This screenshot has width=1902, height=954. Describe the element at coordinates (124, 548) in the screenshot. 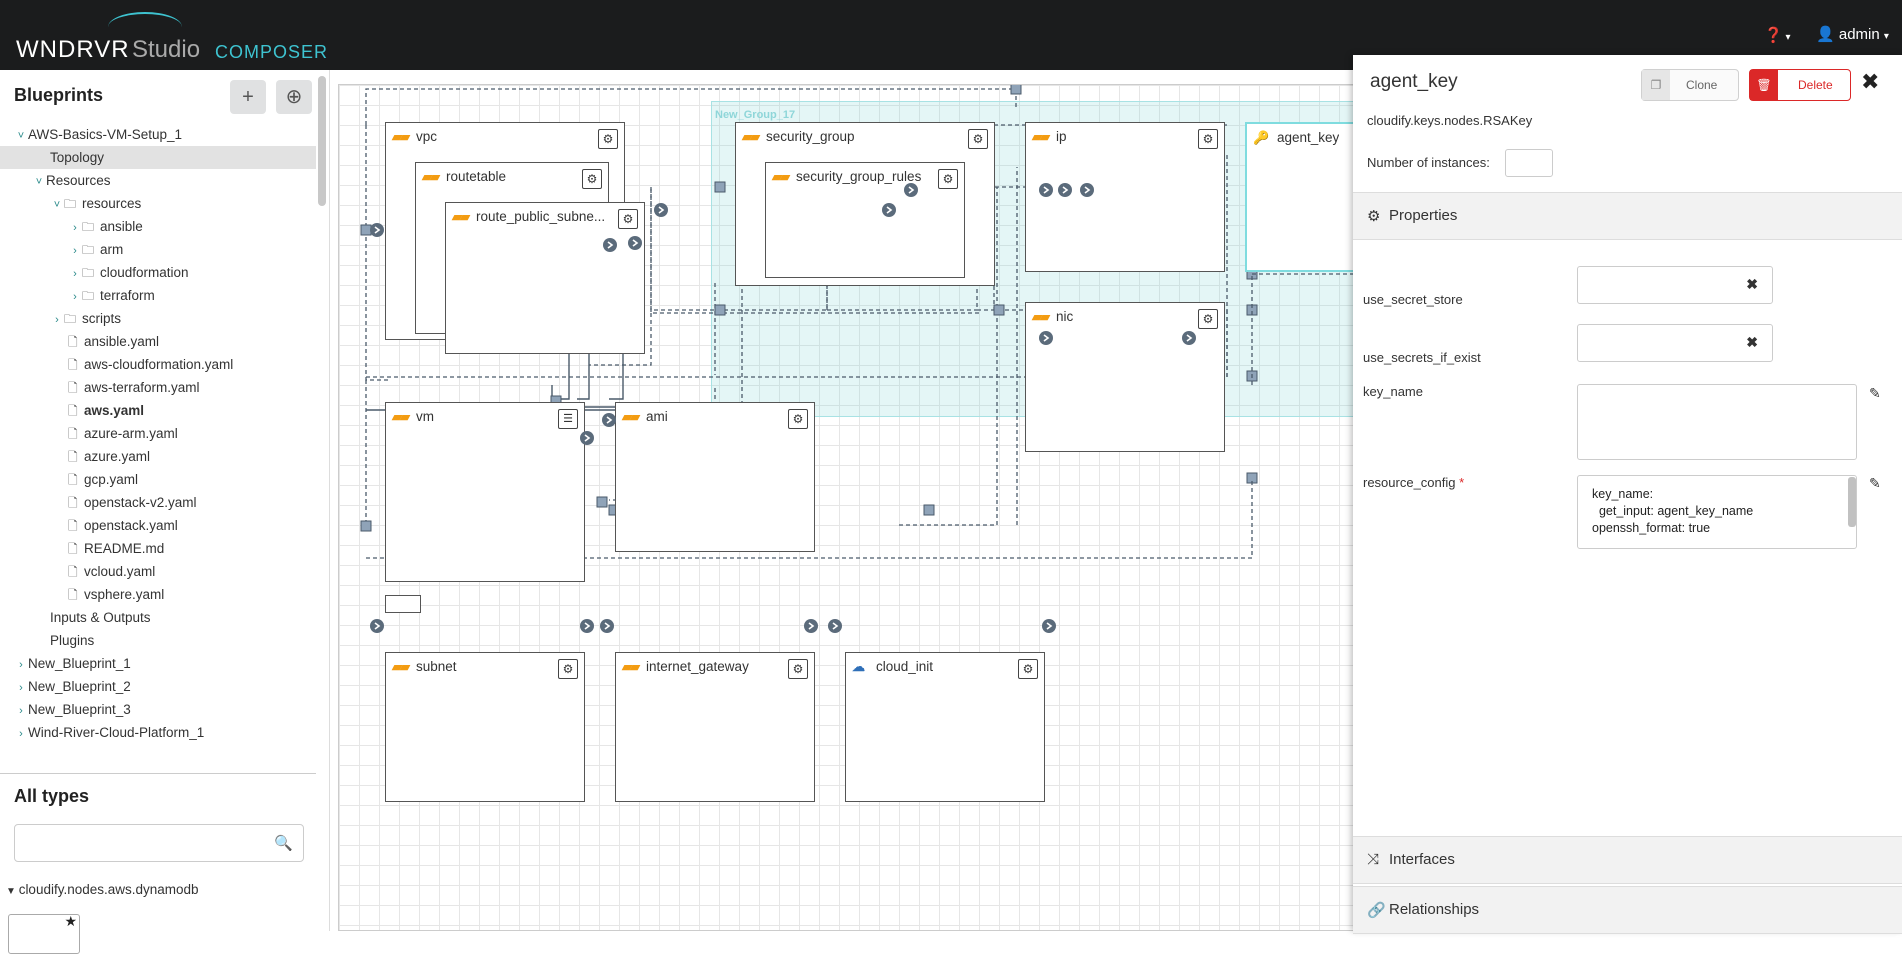

I see `tree-item-label: README.md` at that location.